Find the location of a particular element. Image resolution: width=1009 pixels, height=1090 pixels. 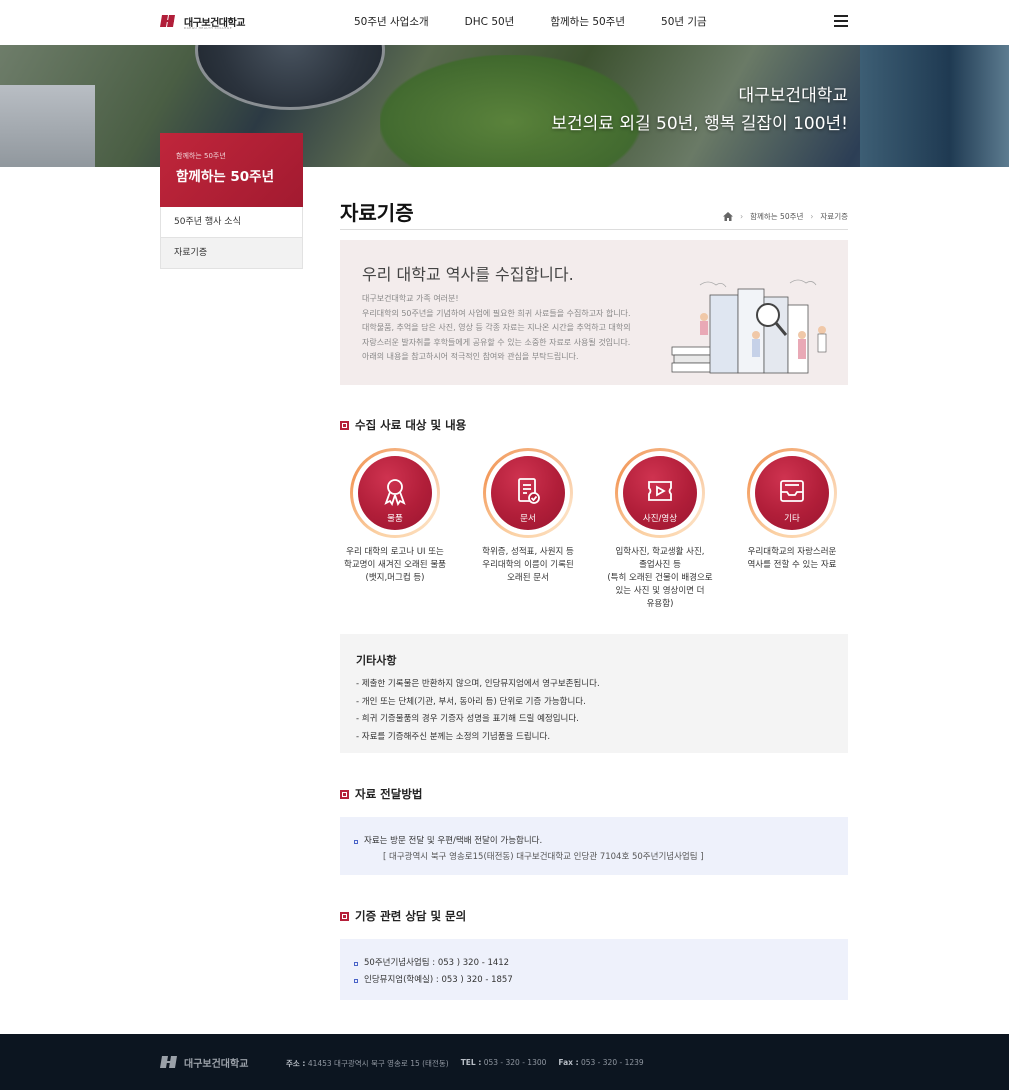

item-desc-line: 우리대학교의 자랑스러운 is located at coordinates (792, 552).